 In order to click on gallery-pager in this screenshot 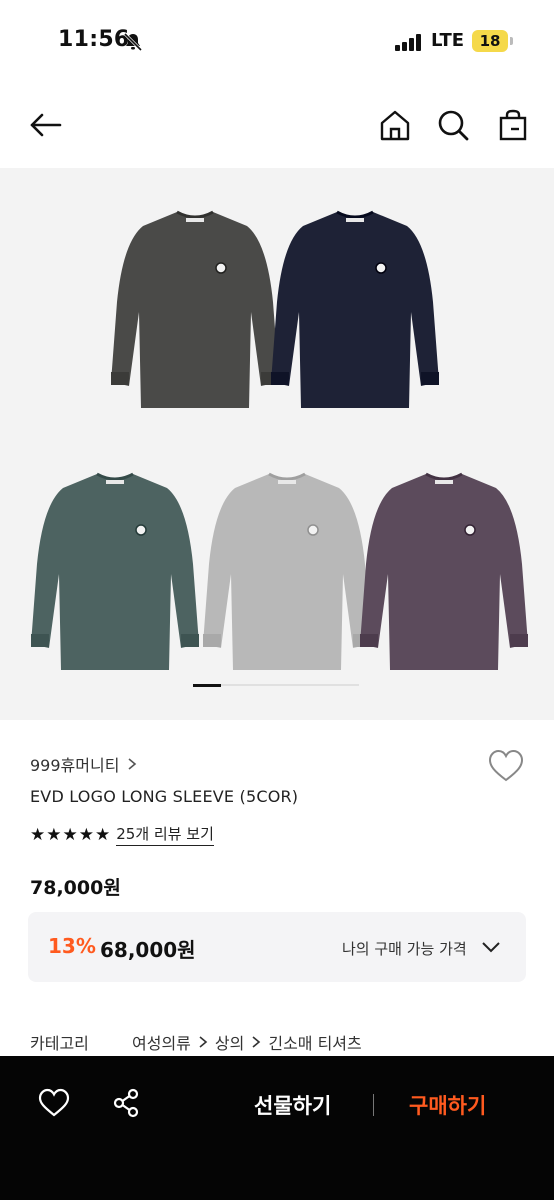, I will do `click(276, 685)`.